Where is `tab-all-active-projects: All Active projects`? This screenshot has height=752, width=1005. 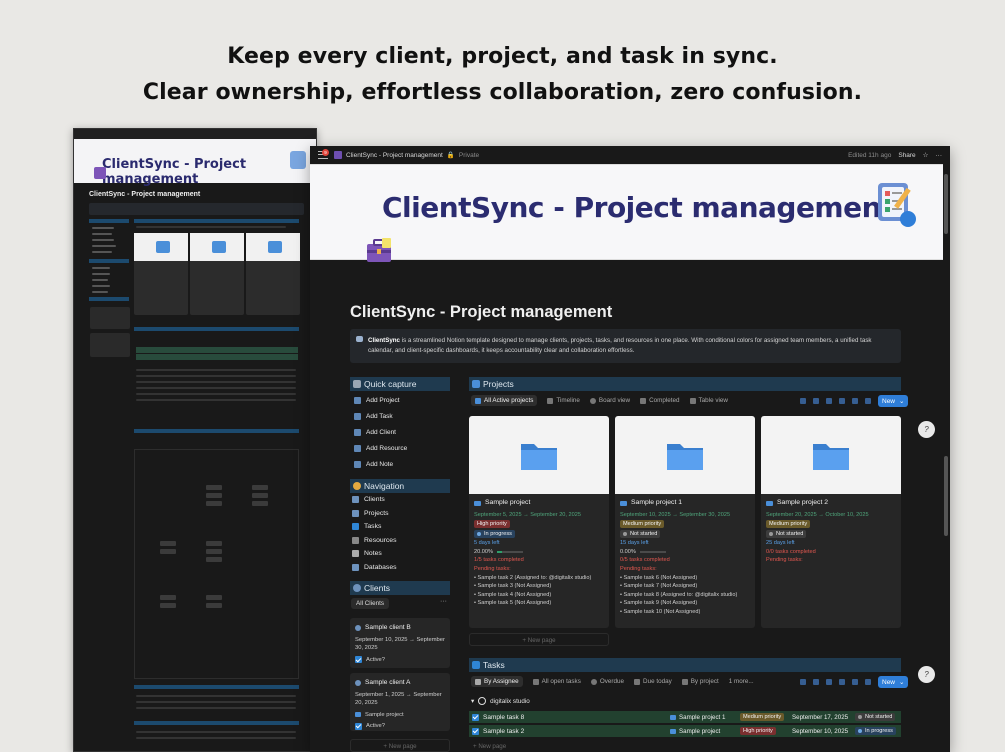 tab-all-active-projects: All Active projects is located at coordinates (504, 400).